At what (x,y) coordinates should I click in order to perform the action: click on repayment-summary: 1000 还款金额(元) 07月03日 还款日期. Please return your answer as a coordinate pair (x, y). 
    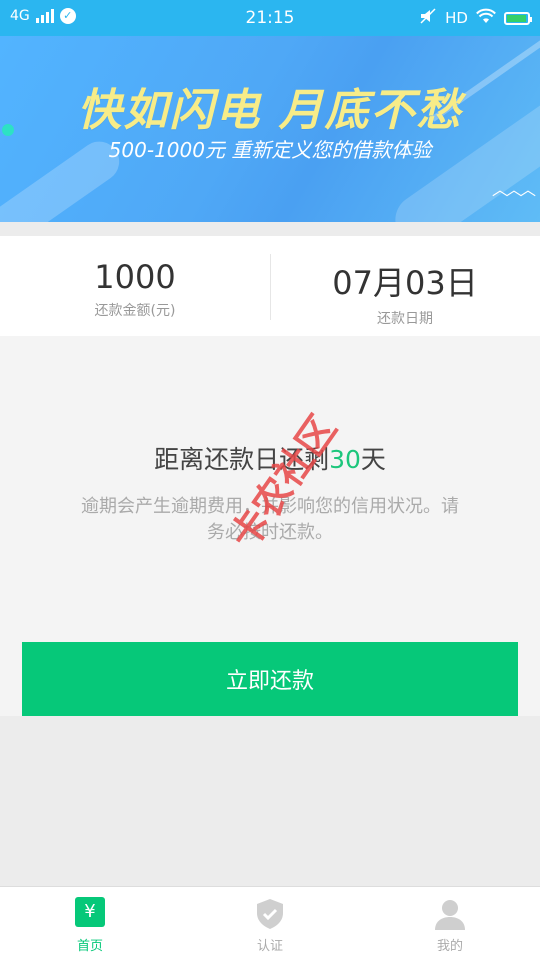
    Looking at the image, I should click on (270, 286).